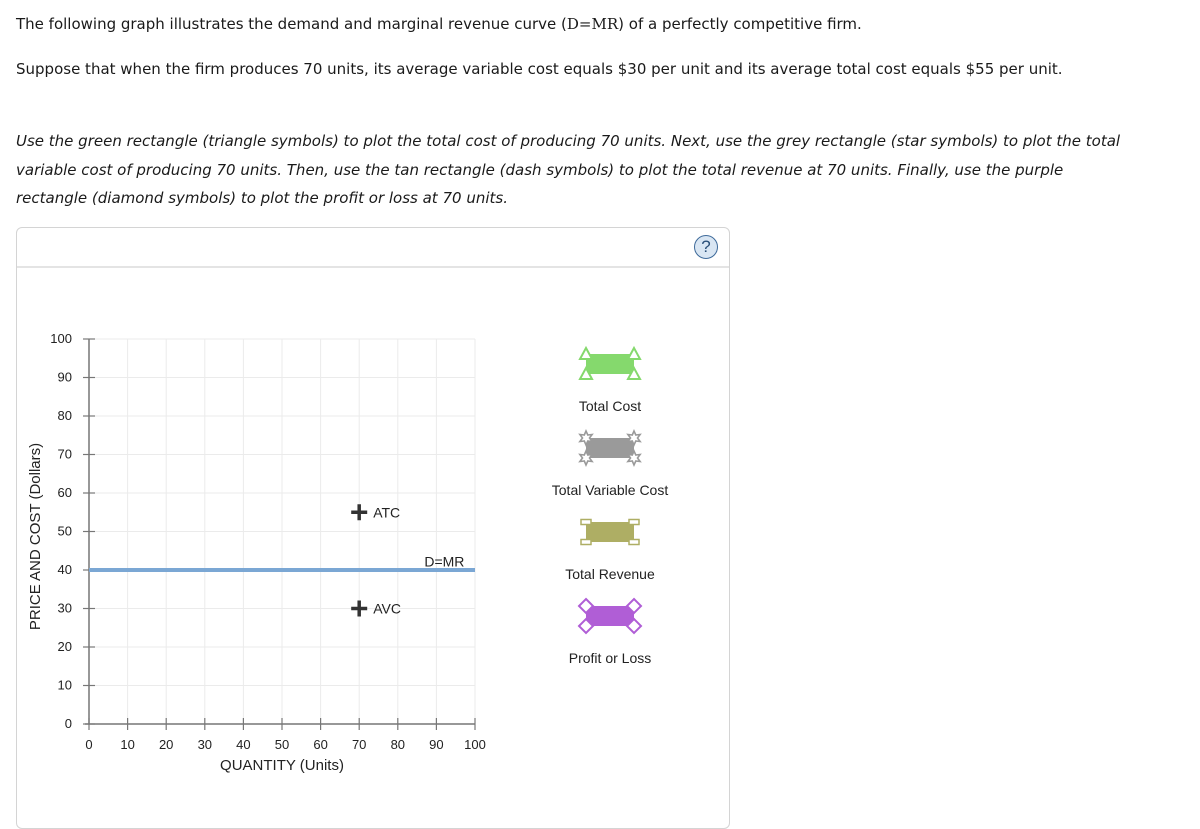 The width and height of the screenshot is (1200, 829). Describe the element at coordinates (610, 490) in the screenshot. I see `legend-total-variable-cost-label: Total Variable Cost` at that location.